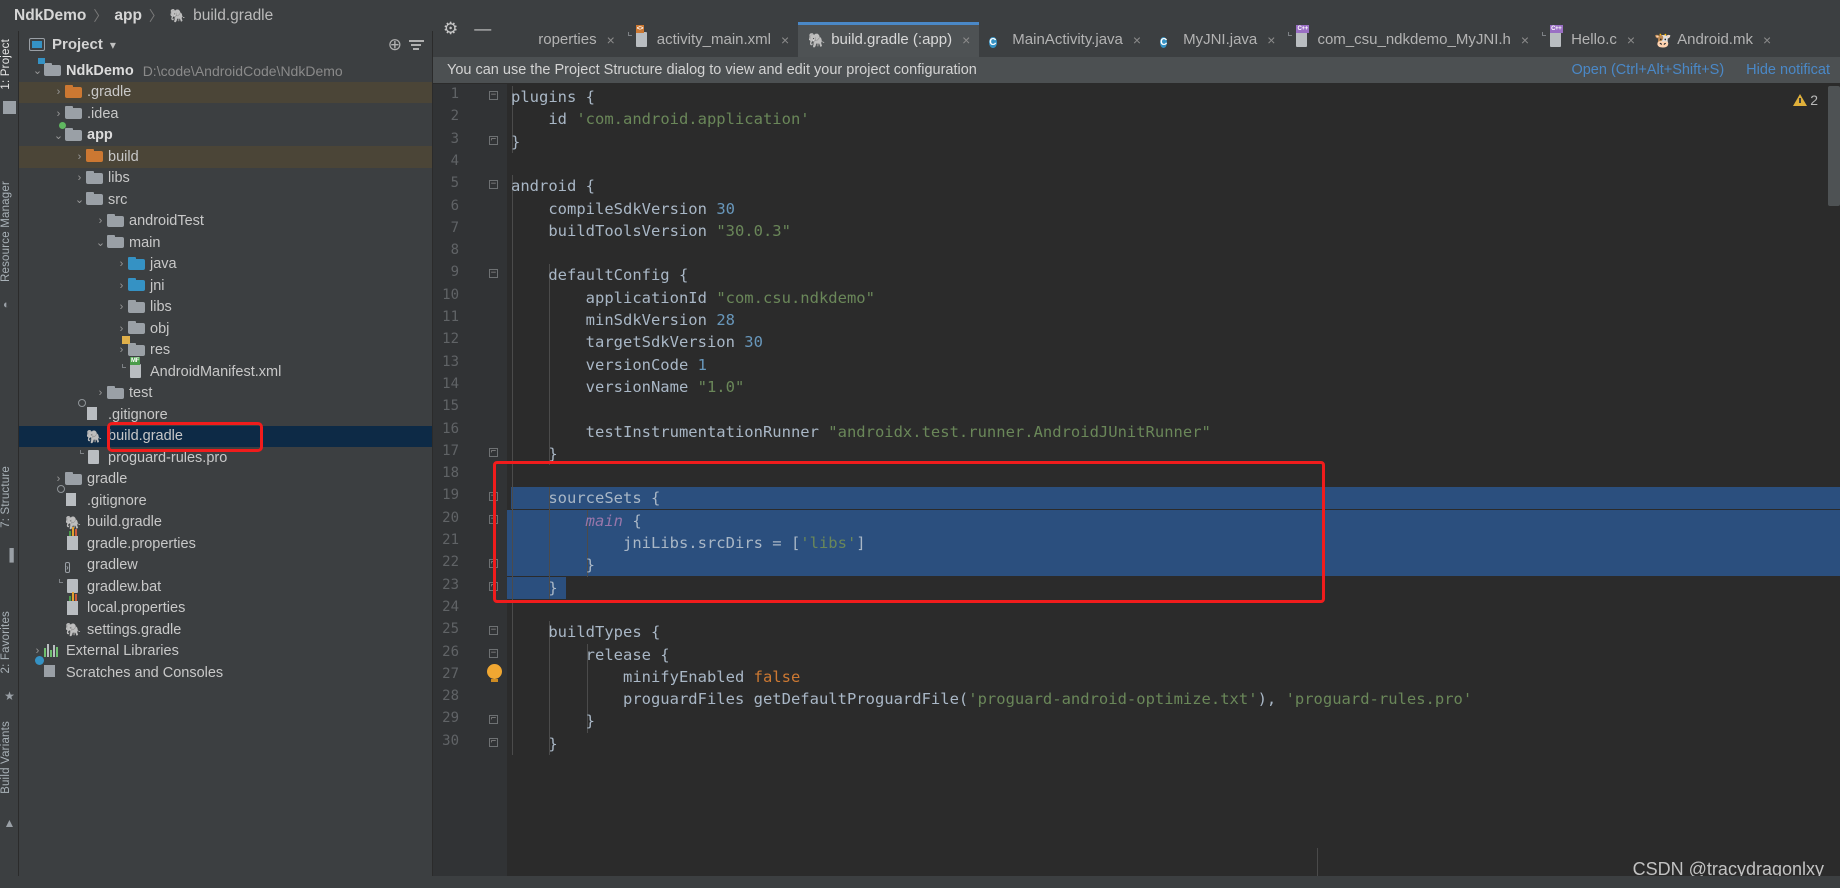 The image size is (1840, 888). I want to click on tree-row: › java, so click(225, 265).